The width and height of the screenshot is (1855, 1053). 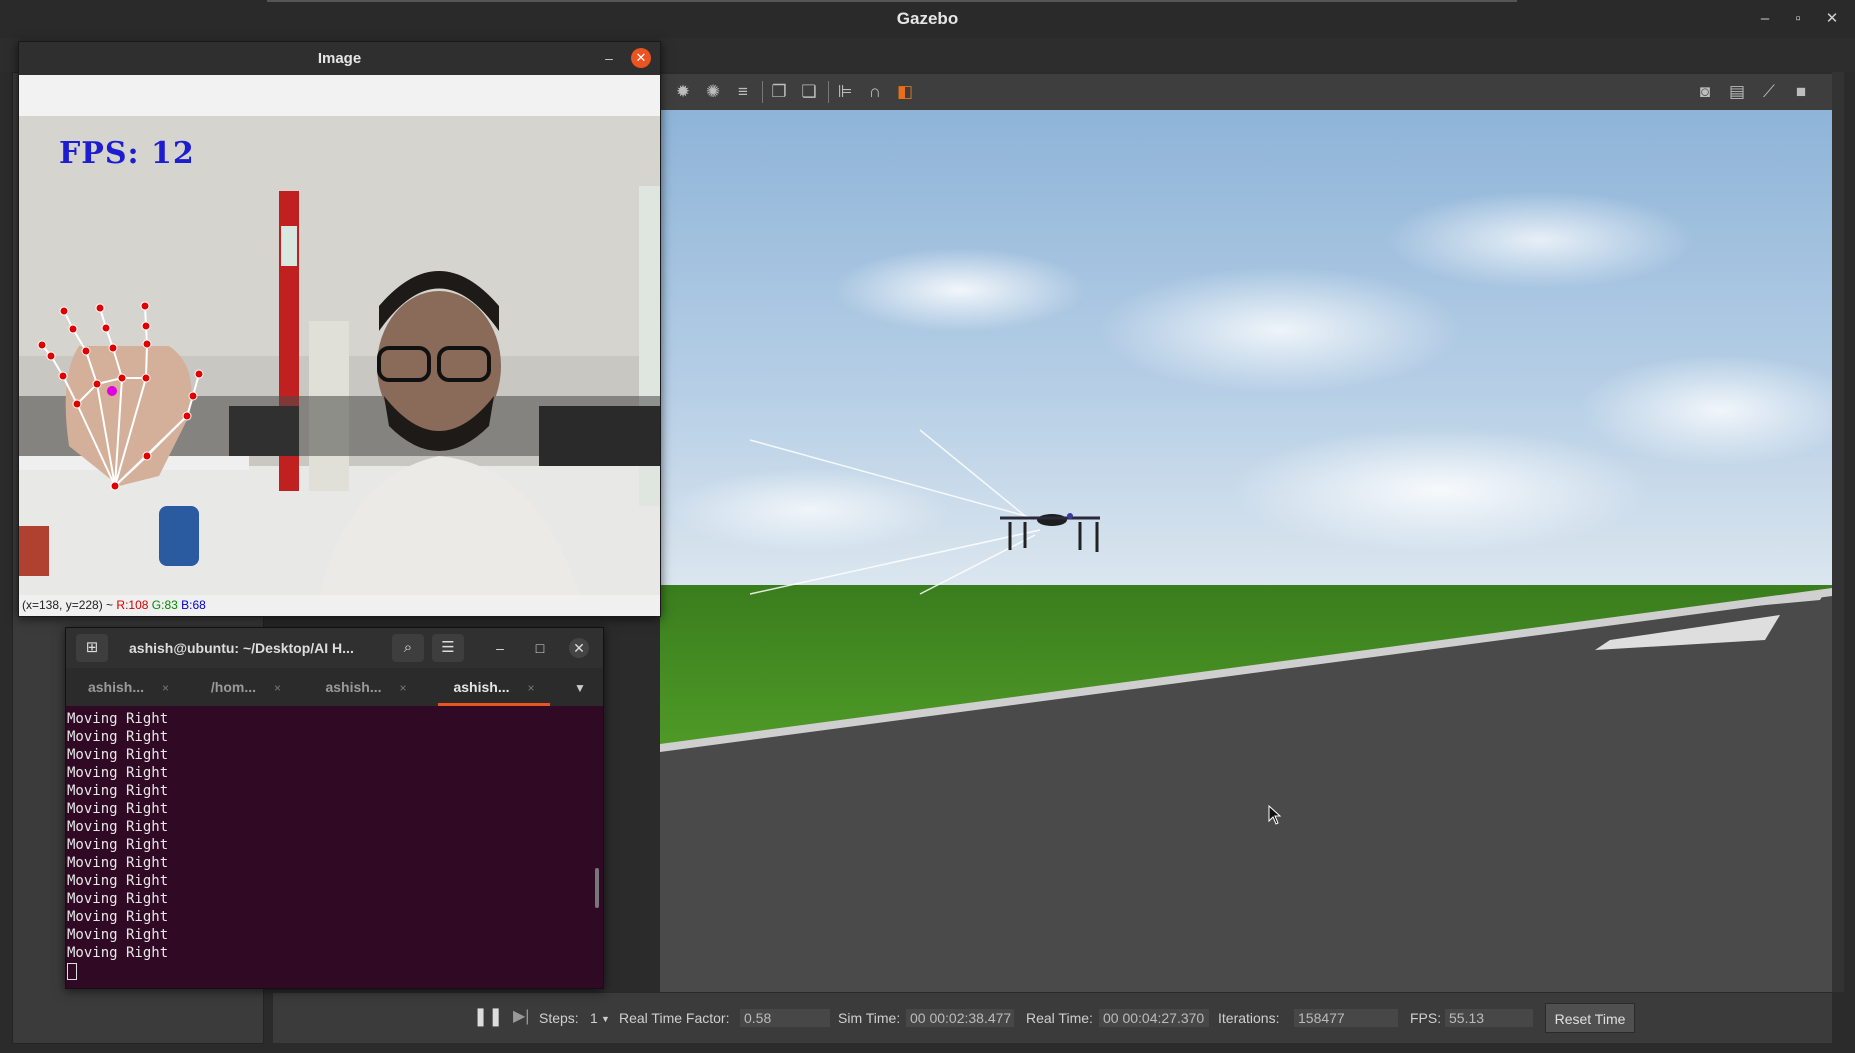 I want to click on log-icon: ▤, so click(x=1737, y=92).